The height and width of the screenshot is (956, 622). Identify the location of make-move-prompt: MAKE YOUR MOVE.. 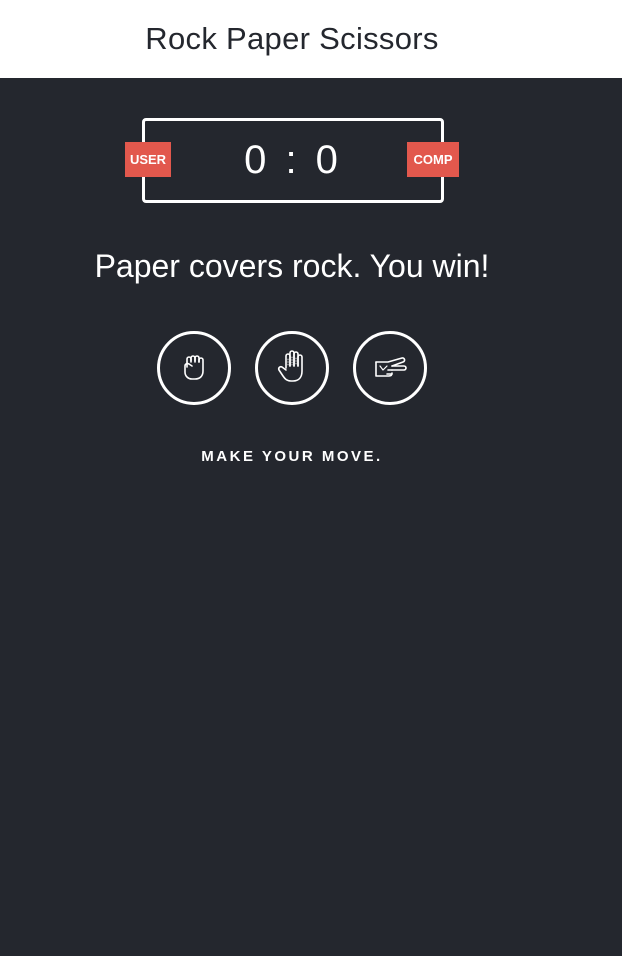
(292, 456).